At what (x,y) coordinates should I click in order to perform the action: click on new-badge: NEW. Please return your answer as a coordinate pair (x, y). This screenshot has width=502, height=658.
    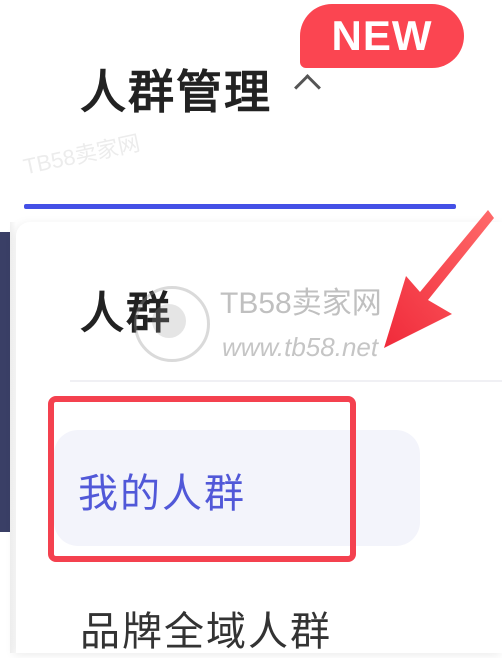
    Looking at the image, I should click on (382, 36).